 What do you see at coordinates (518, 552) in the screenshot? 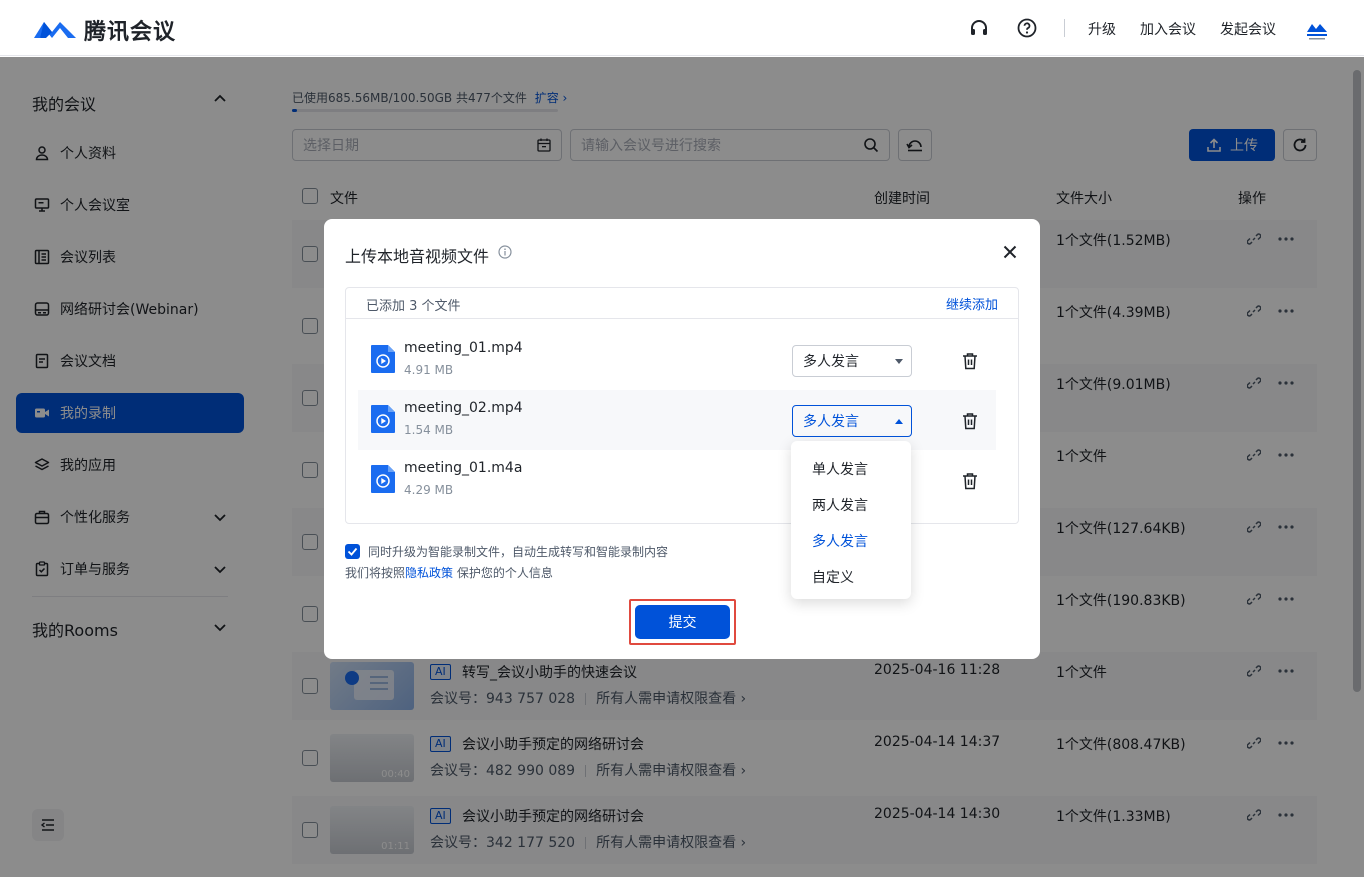
I see `agreement-text: 同时升级为智能录制文件，自动生成转写和智能录制内容` at bounding box center [518, 552].